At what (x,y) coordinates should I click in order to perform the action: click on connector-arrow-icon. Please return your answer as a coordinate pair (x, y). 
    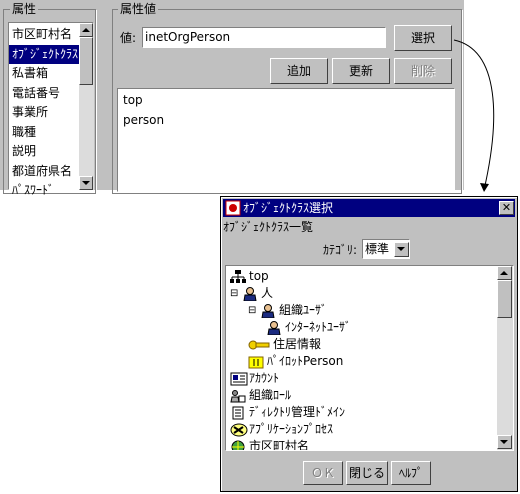
    Looking at the image, I should click on (474, 115).